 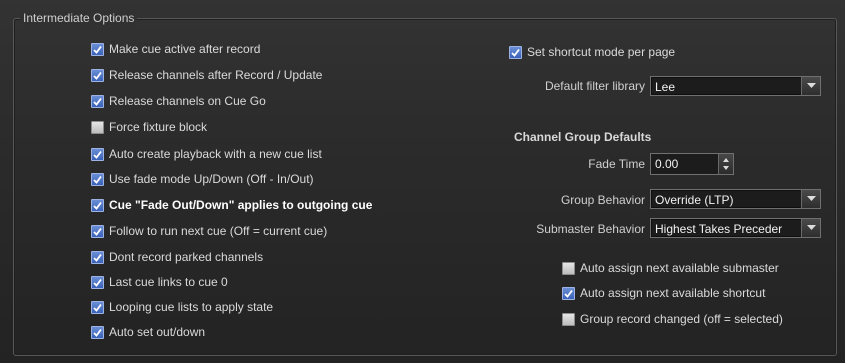 I want to click on left-option-label: Looping cue lists to apply state, so click(x=191, y=307).